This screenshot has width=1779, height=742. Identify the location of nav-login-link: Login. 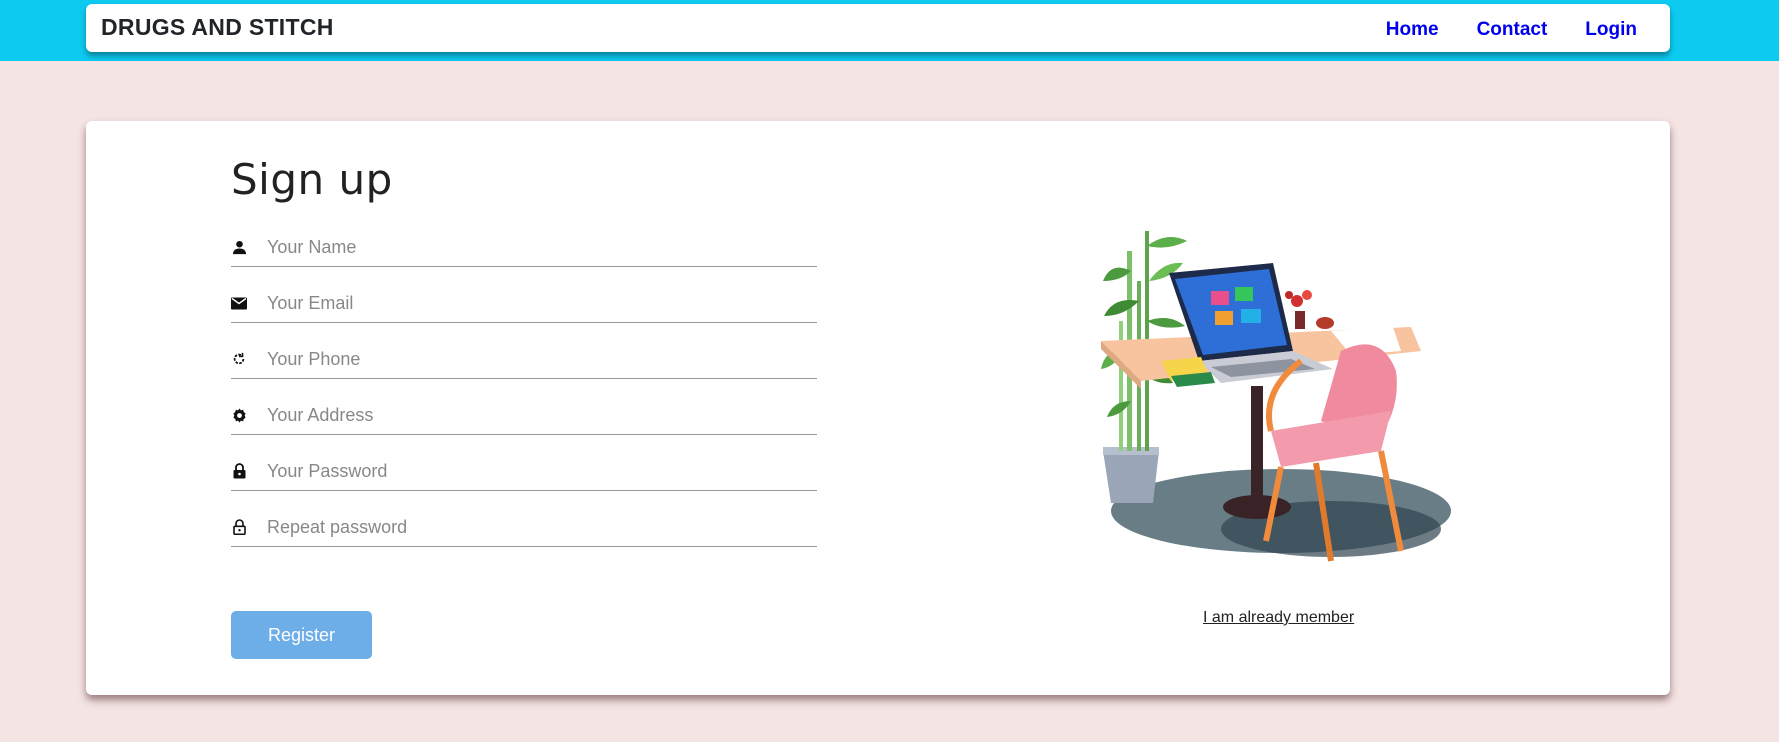
(1611, 30).